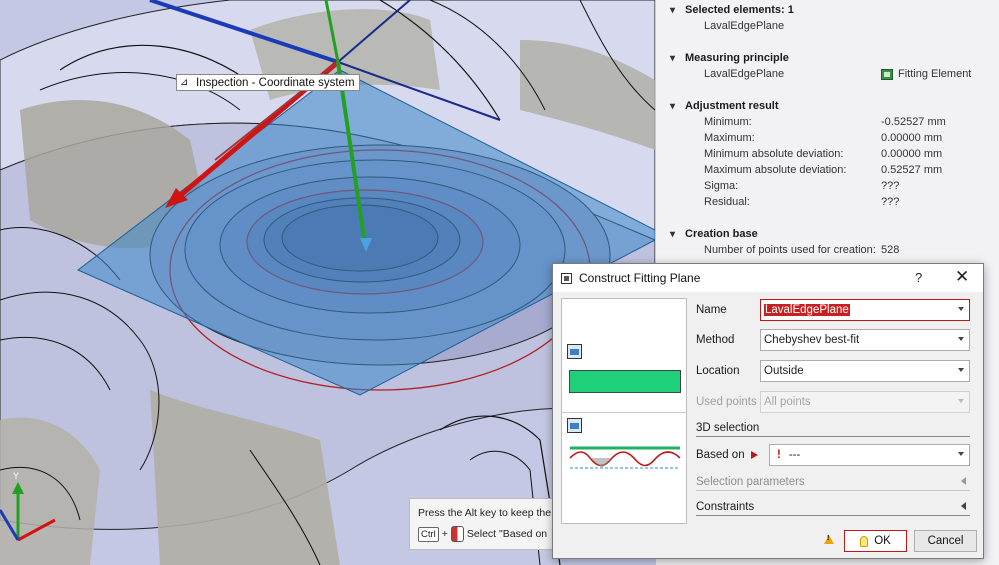  Describe the element at coordinates (865, 402) in the screenshot. I see `used-points-select: All points` at that location.